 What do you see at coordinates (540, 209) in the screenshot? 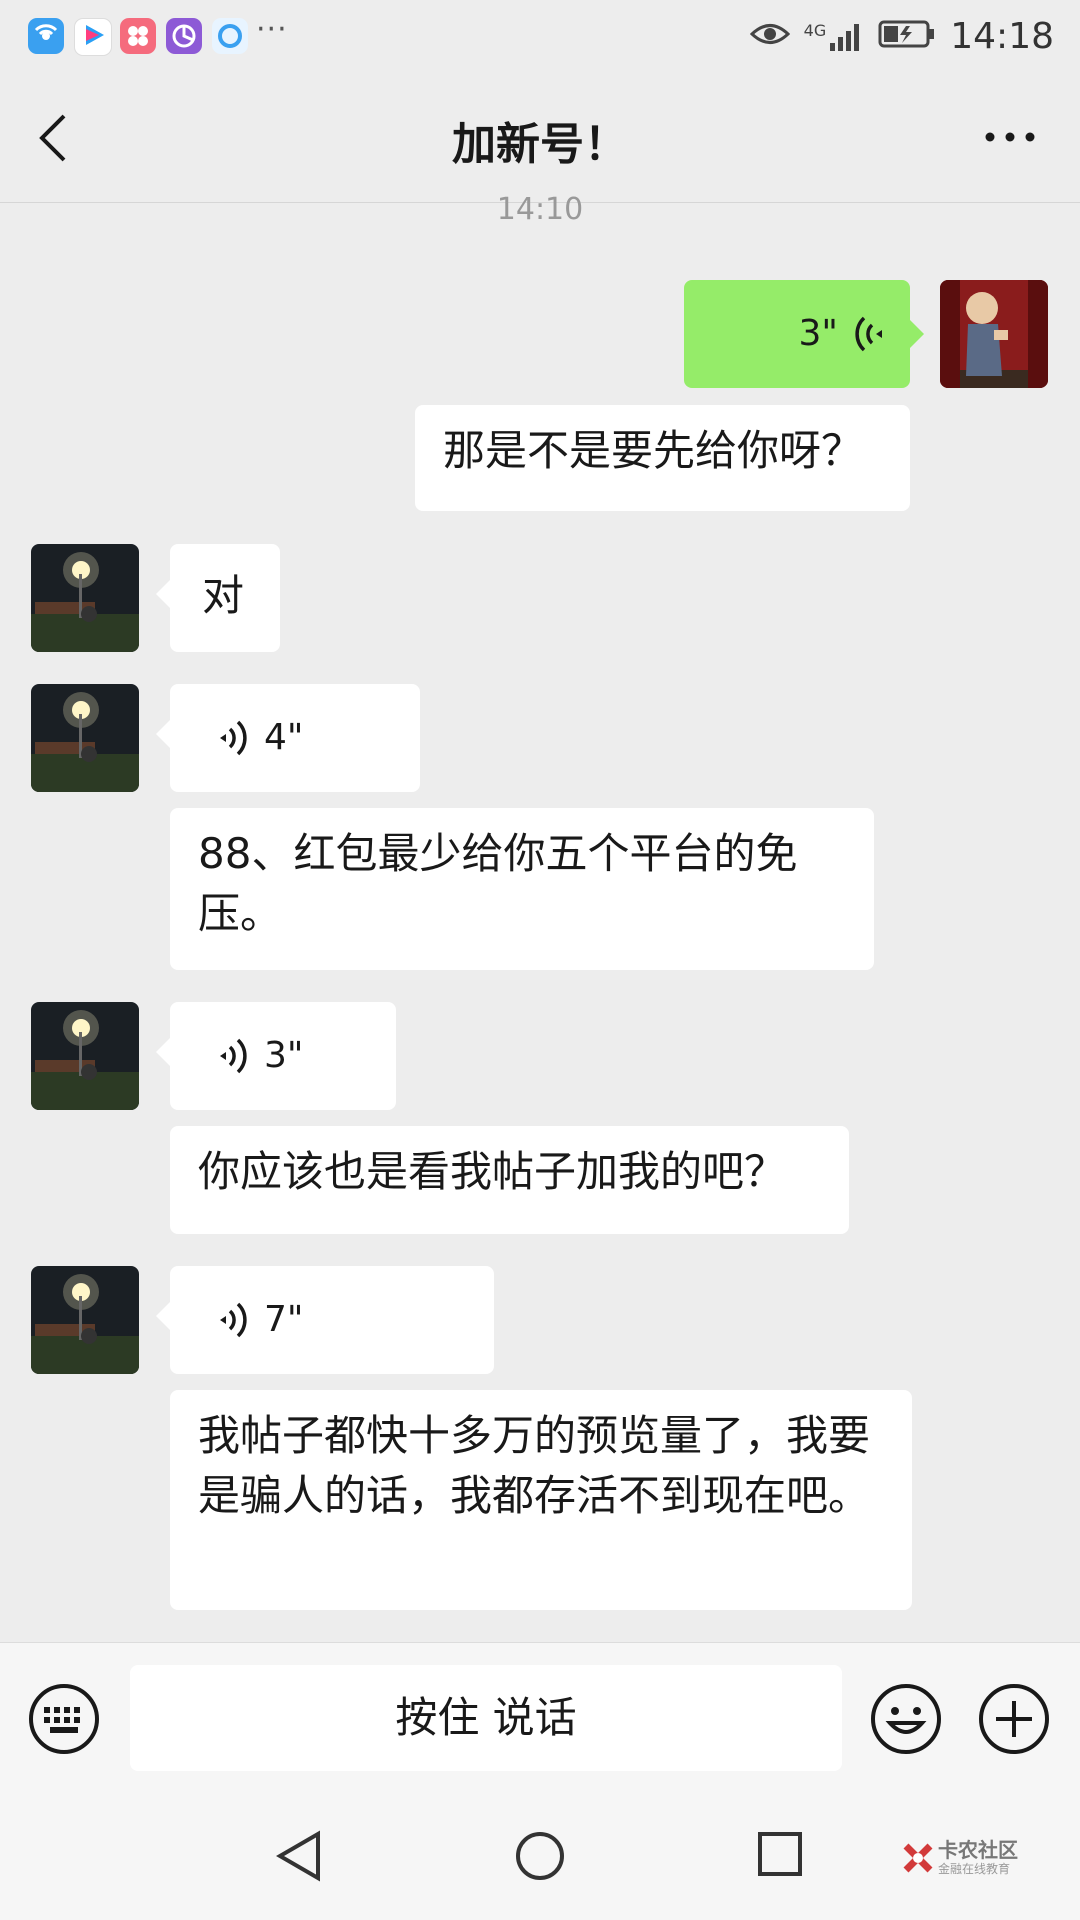
I see `message-timestamp: 14:10` at bounding box center [540, 209].